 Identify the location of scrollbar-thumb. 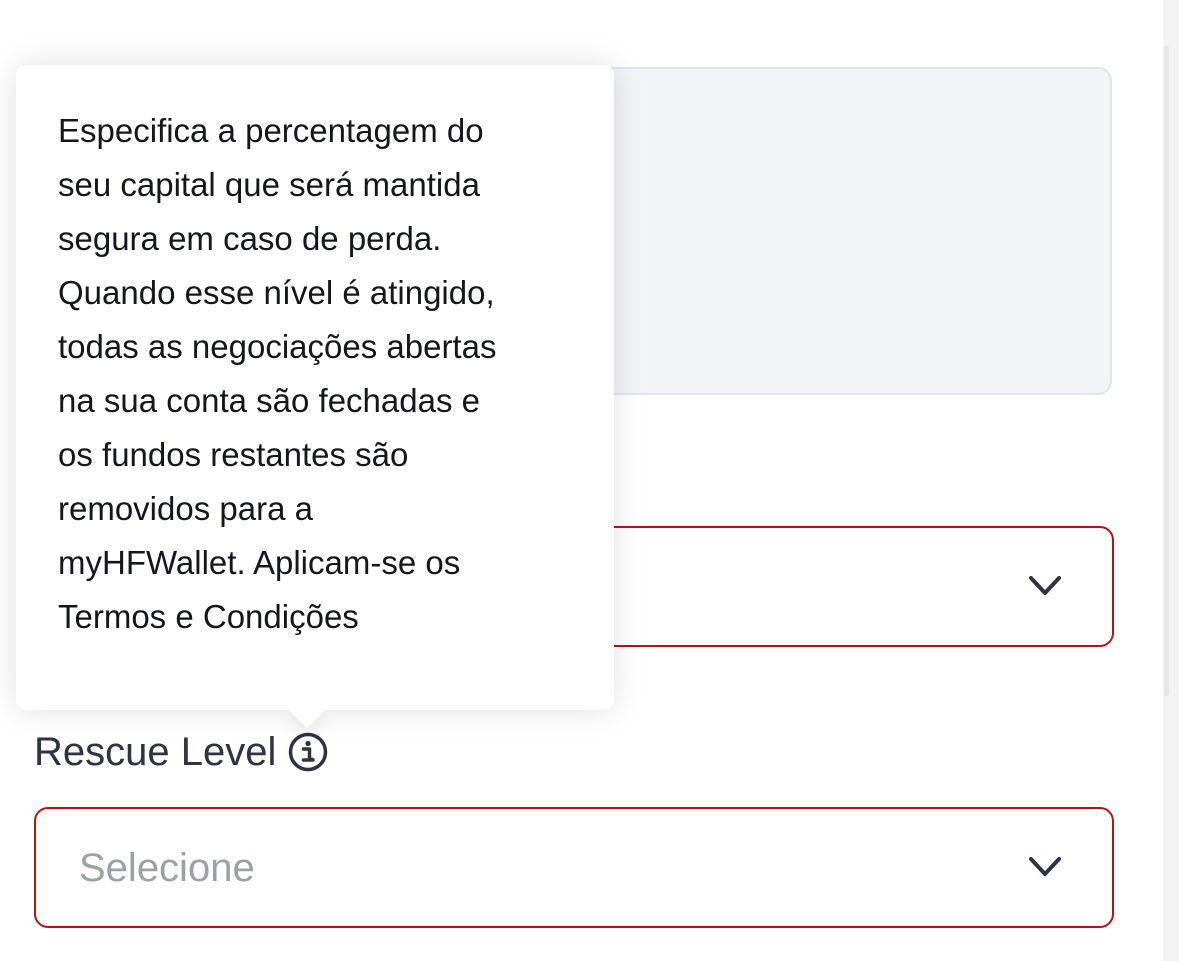
(1166, 371).